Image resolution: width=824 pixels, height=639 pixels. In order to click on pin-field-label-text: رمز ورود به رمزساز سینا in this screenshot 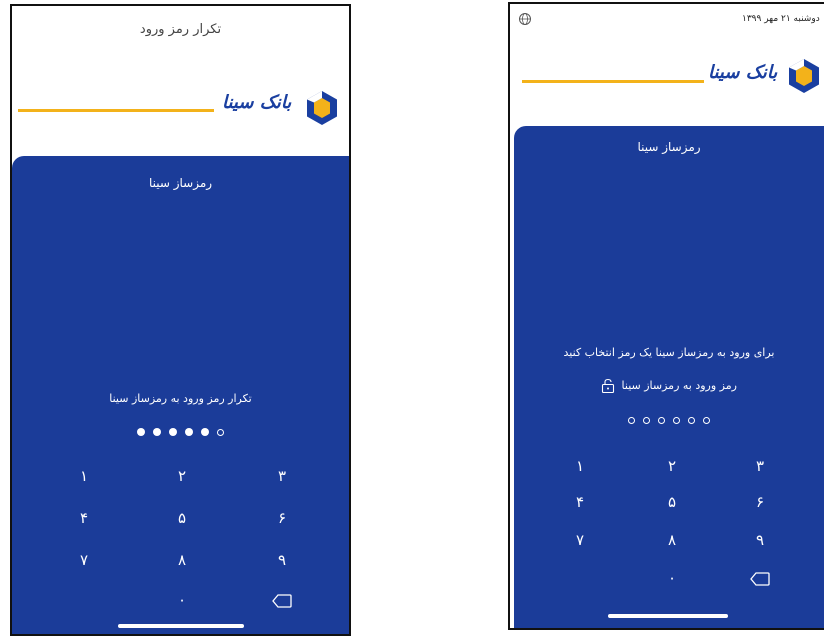, I will do `click(679, 385)`.